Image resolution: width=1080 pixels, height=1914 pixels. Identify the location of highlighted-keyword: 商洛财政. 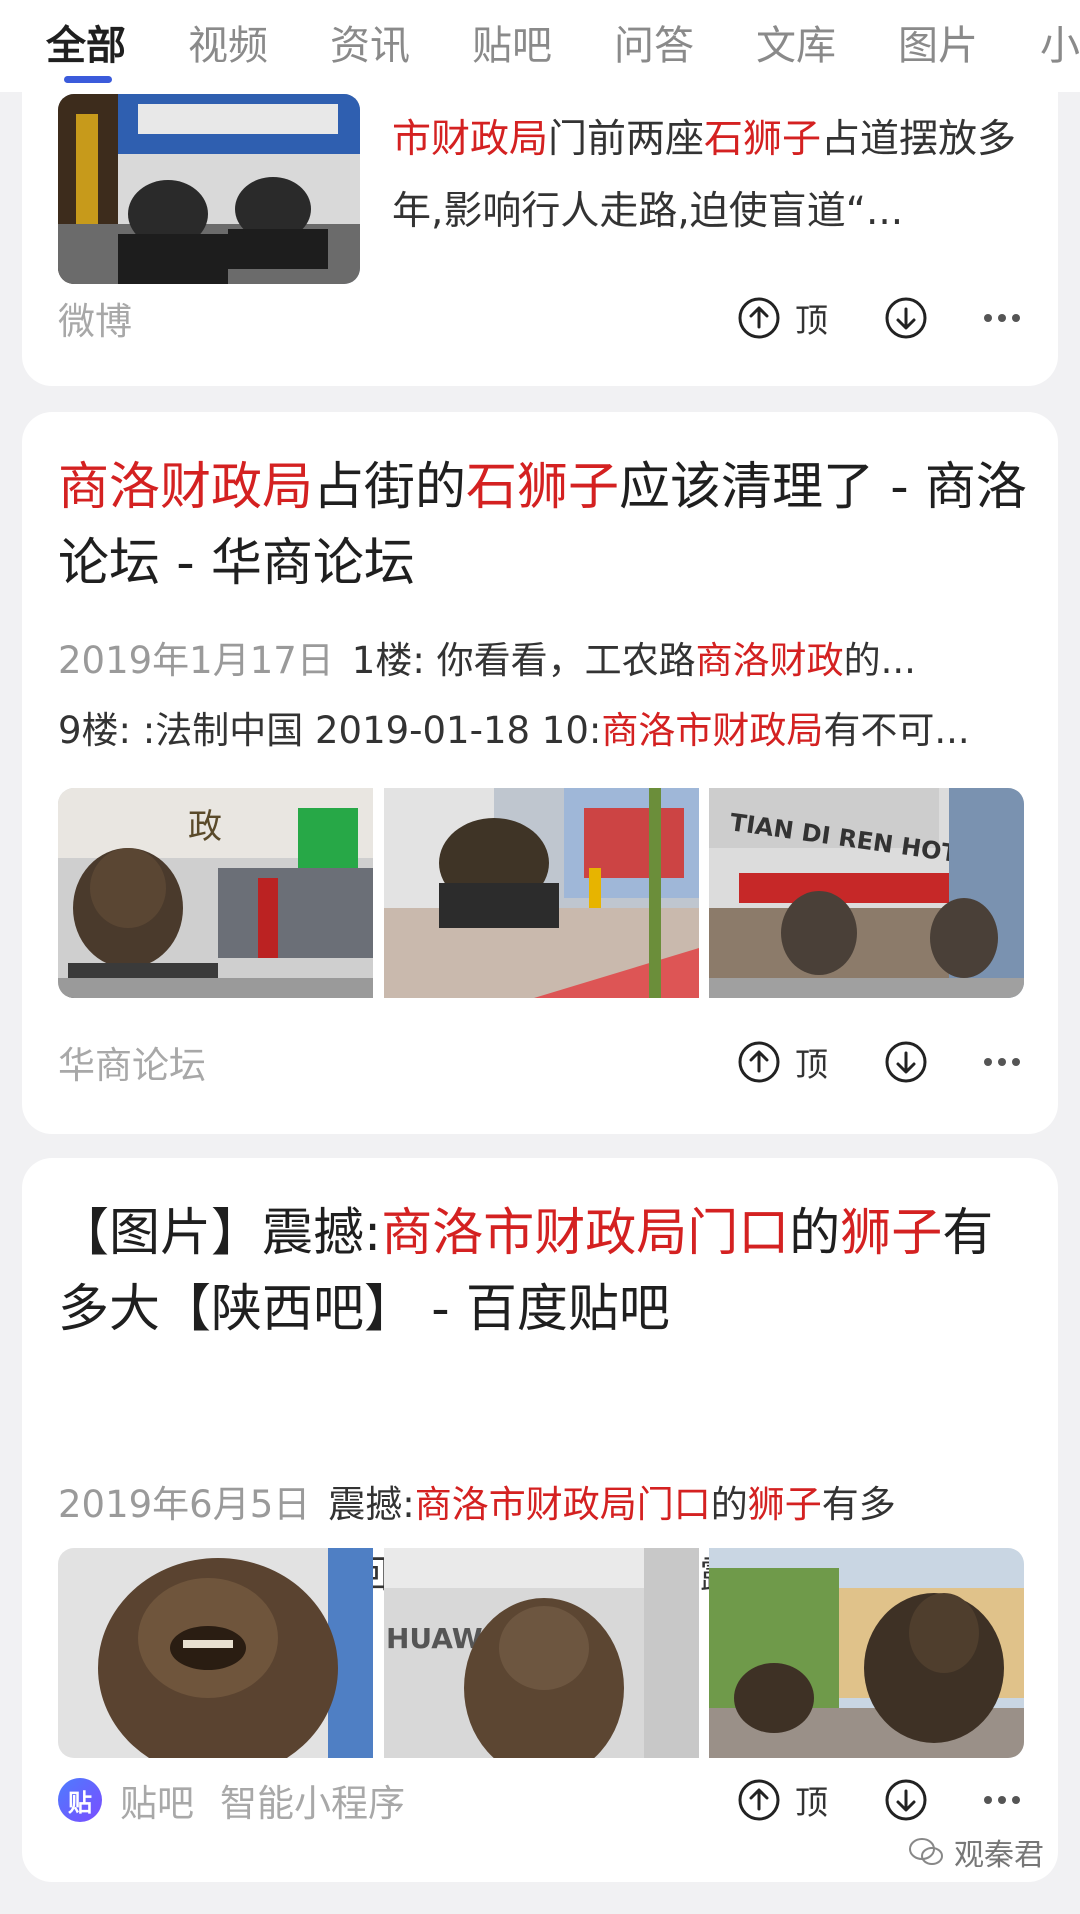
(769, 660).